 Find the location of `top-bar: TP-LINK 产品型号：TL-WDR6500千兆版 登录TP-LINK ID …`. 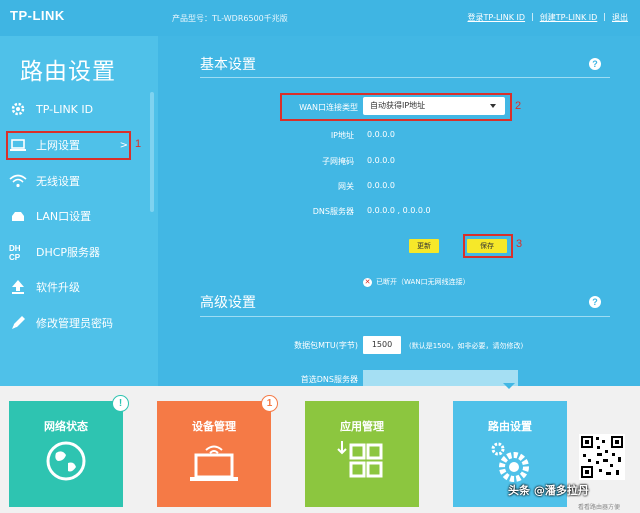

top-bar: TP-LINK 产品型号：TL-WDR6500千兆版 登录TP-LINK ID … is located at coordinates (320, 18).